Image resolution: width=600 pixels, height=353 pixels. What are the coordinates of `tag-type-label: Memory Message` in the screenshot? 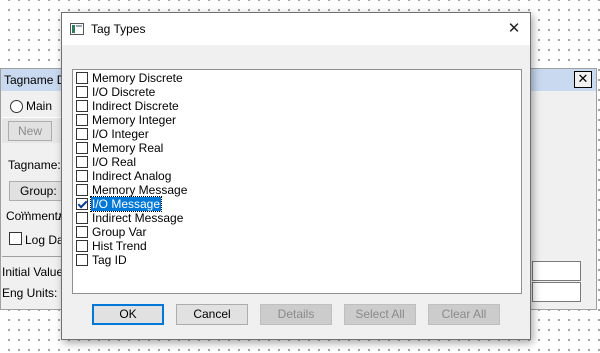 It's located at (139, 190).